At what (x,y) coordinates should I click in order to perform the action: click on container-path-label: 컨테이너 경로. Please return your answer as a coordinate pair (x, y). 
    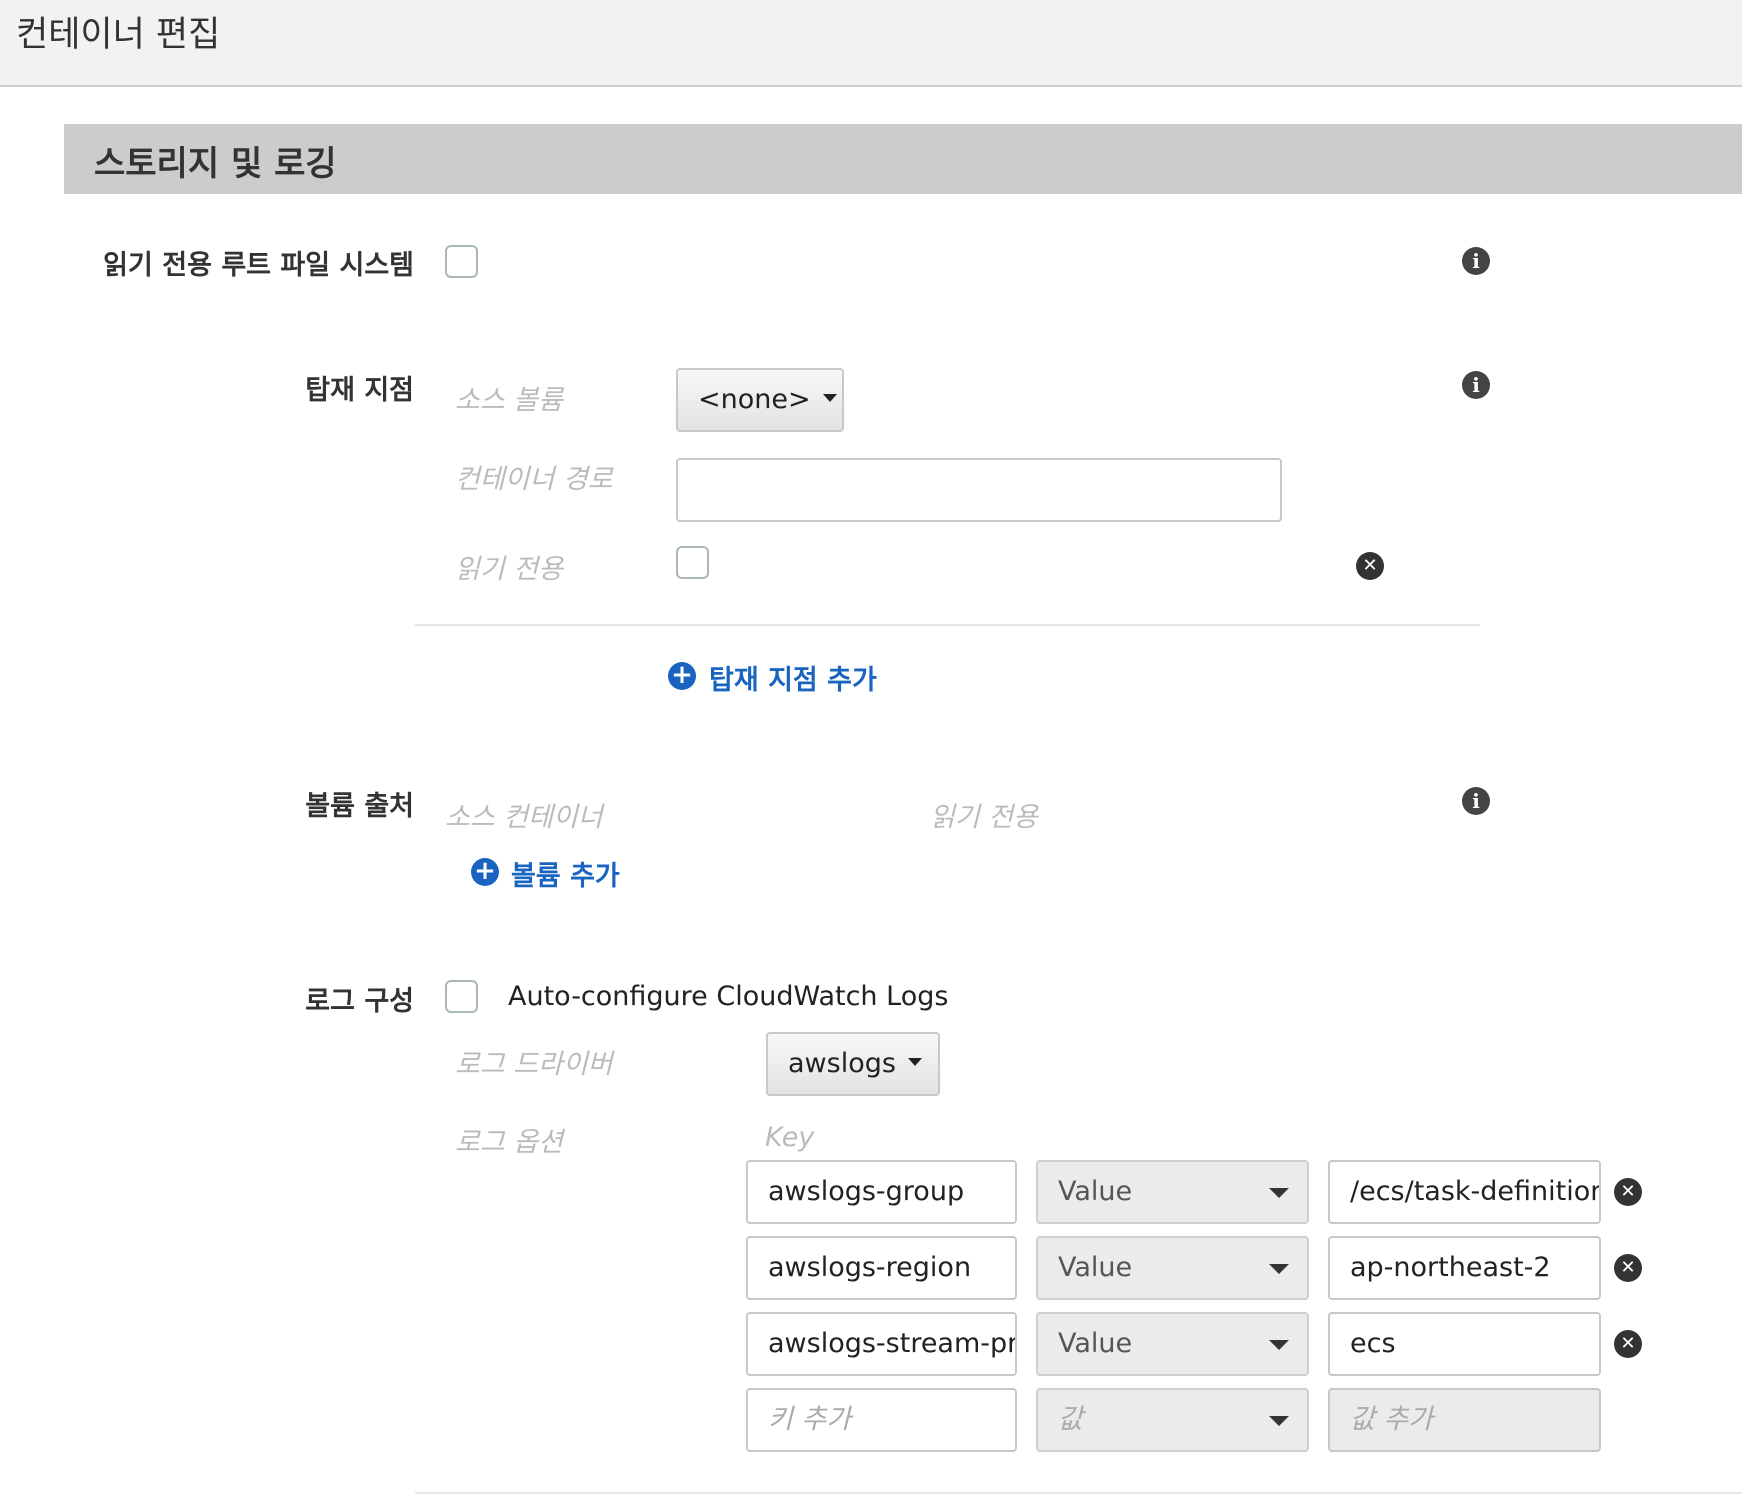
    Looking at the image, I should click on (534, 479).